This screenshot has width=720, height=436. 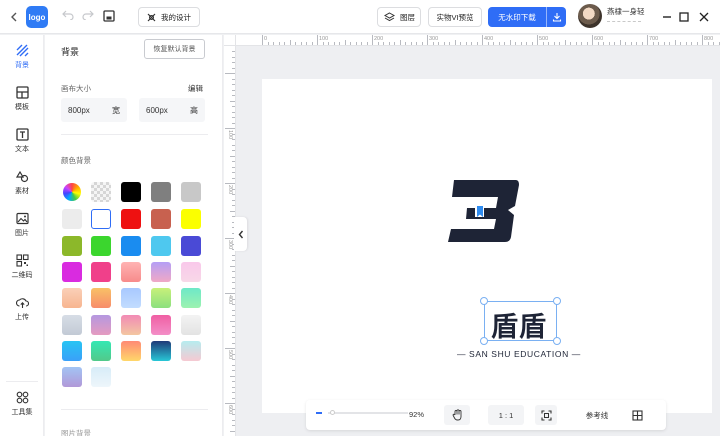 What do you see at coordinates (654, 39) in the screenshot?
I see `ruler-tick-label: 700` at bounding box center [654, 39].